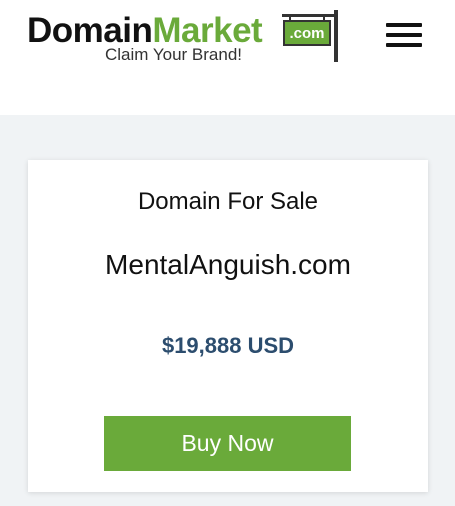  Describe the element at coordinates (404, 45) in the screenshot. I see `menu-bar-bottom` at that location.